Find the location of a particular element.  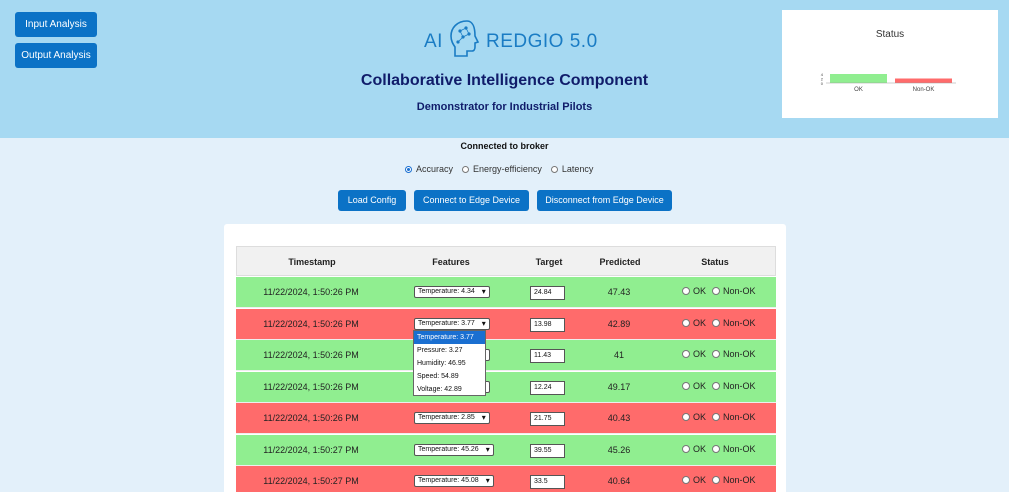

target-input: 11.43 is located at coordinates (547, 356).